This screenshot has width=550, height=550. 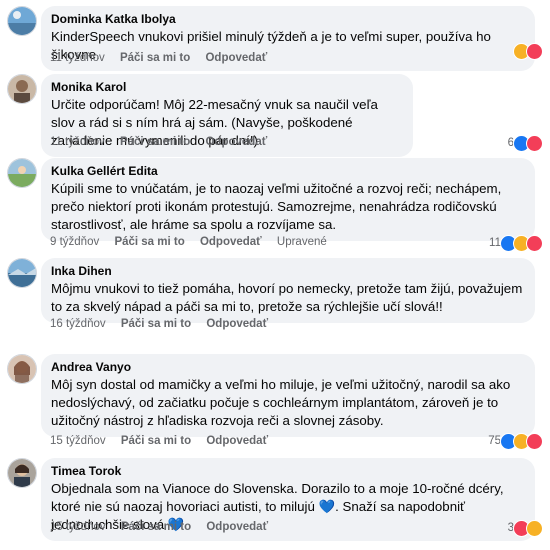 I want to click on comment-time: 16 týždňov, so click(x=78, y=324).